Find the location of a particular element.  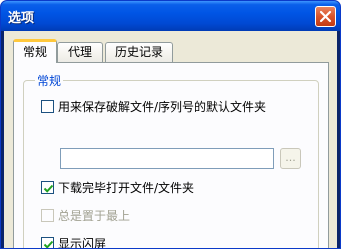

open-after-download-checkbox is located at coordinates (47, 187).